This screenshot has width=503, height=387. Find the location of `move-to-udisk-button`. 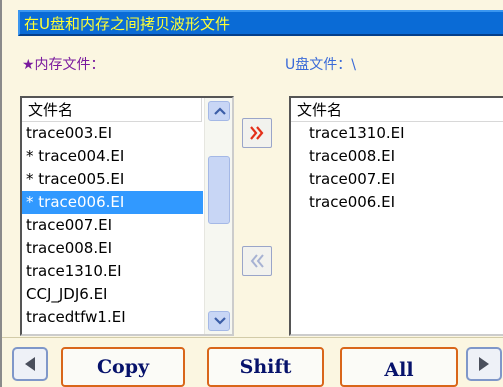

move-to-udisk-button is located at coordinates (257, 133).